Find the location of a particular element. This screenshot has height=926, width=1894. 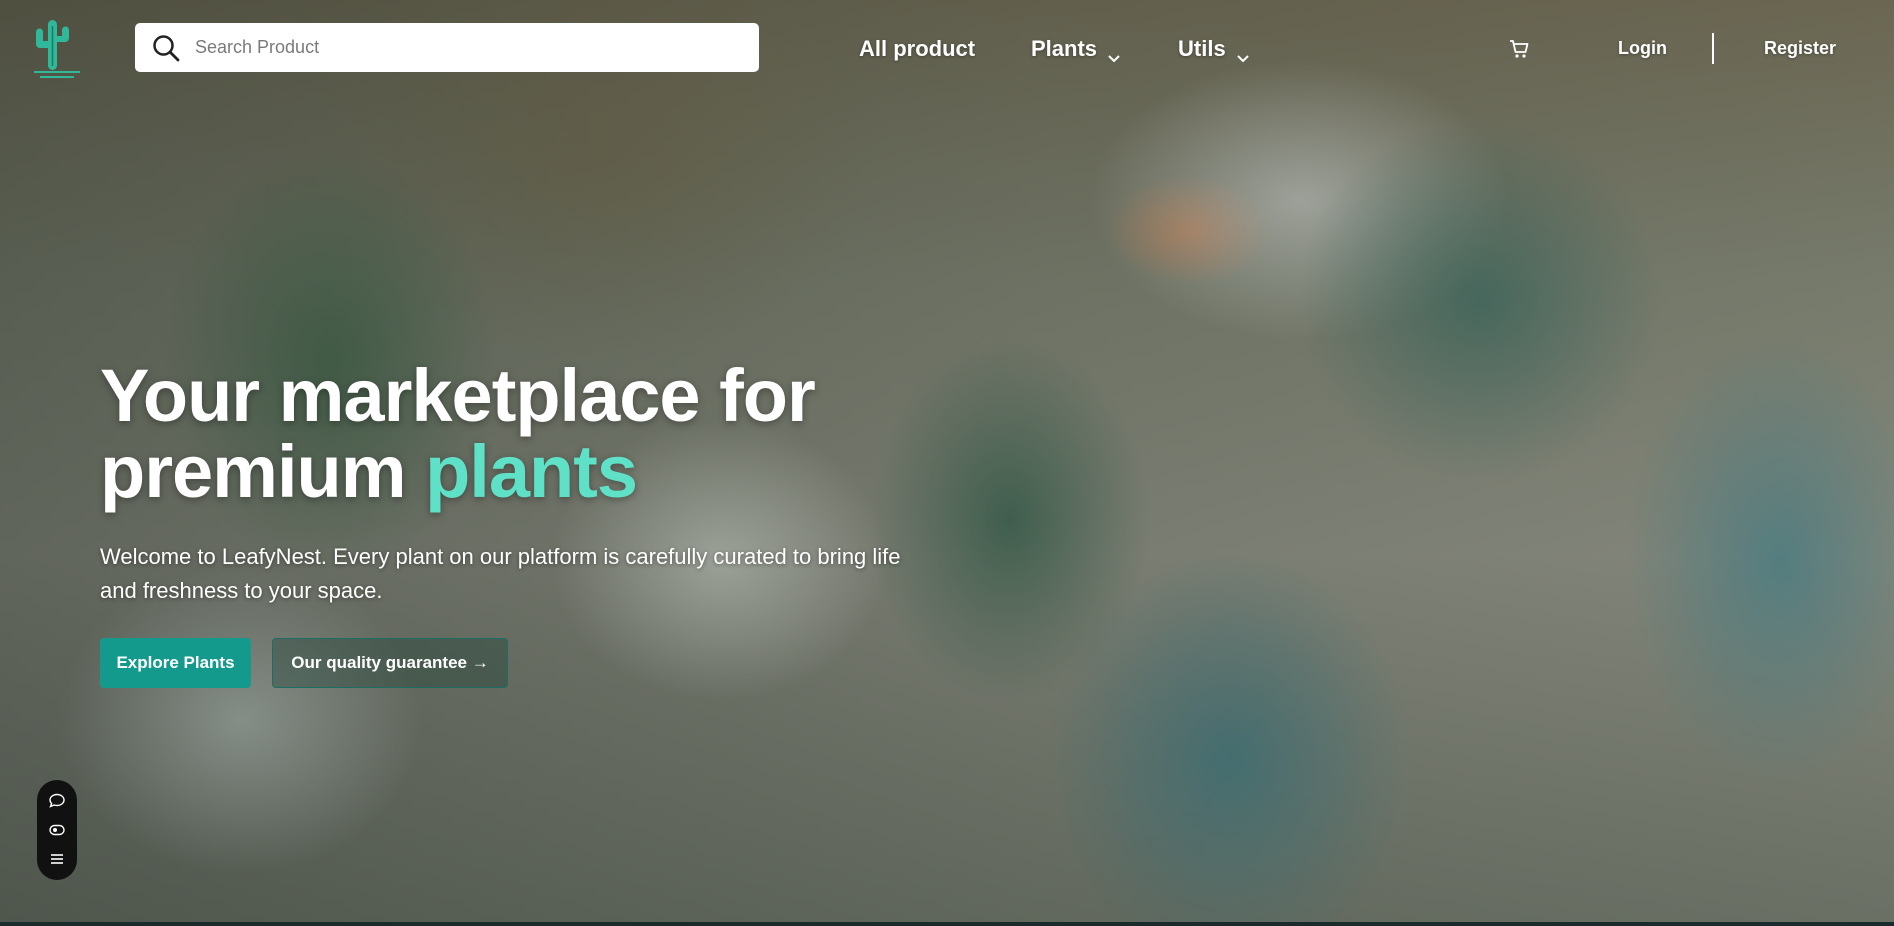

hero-headline: Your marketplace for premium plants is located at coordinates (458, 435).